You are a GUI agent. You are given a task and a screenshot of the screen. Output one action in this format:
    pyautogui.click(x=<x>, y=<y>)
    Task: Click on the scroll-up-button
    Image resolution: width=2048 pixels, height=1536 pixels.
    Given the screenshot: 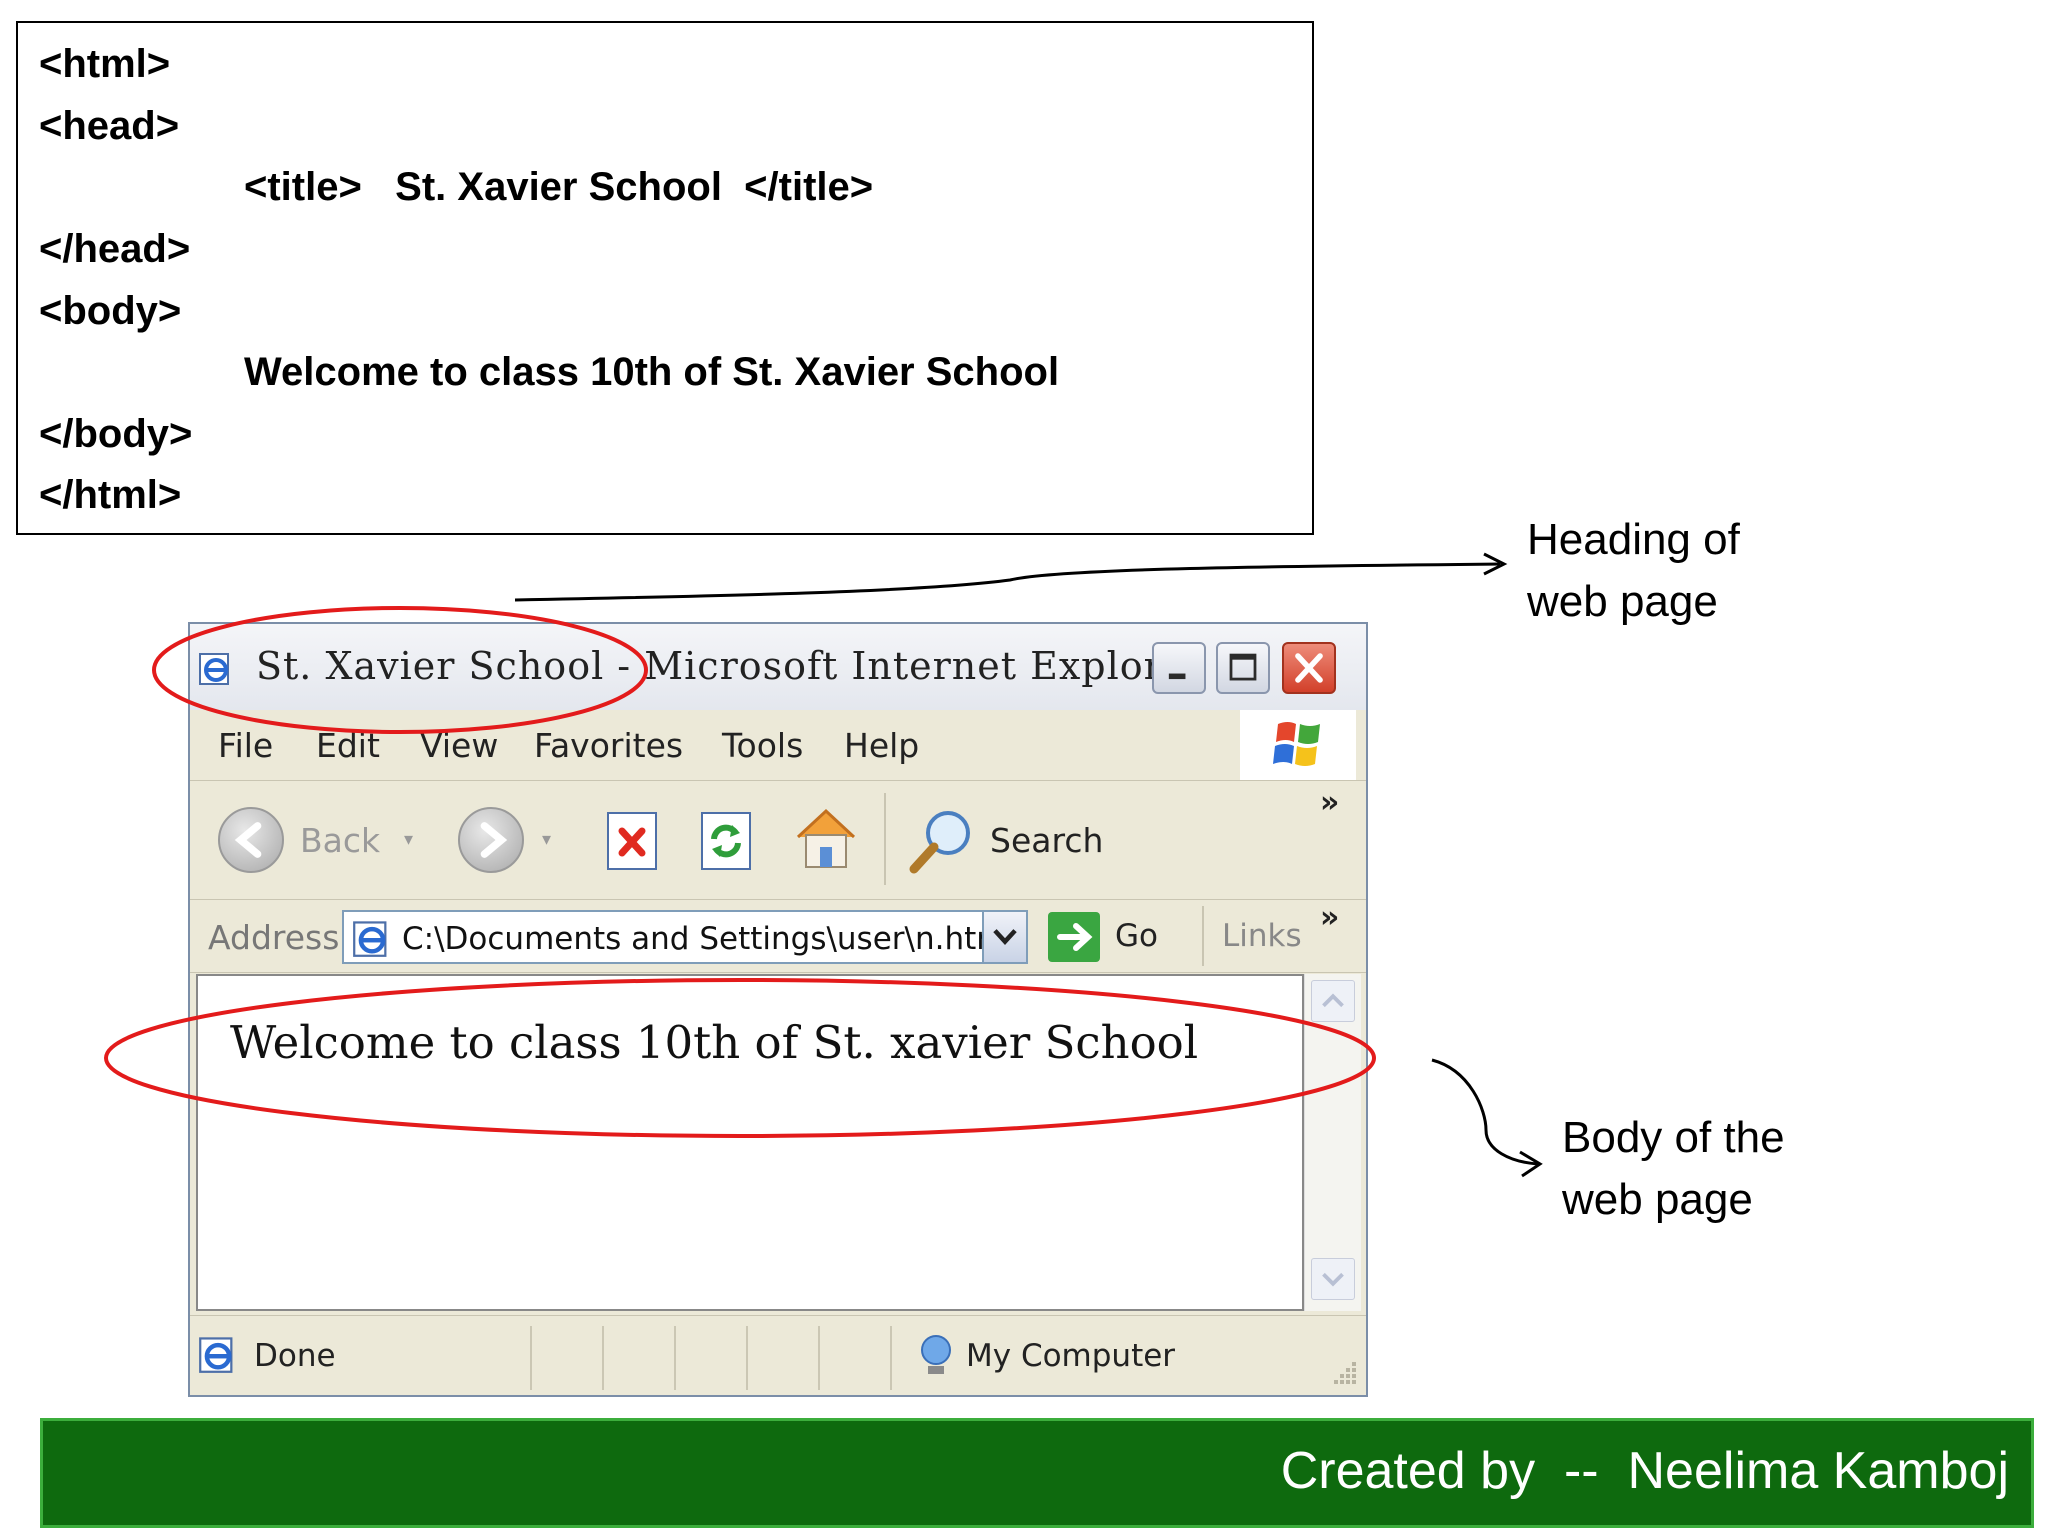 What is the action you would take?
    pyautogui.click(x=1333, y=1001)
    